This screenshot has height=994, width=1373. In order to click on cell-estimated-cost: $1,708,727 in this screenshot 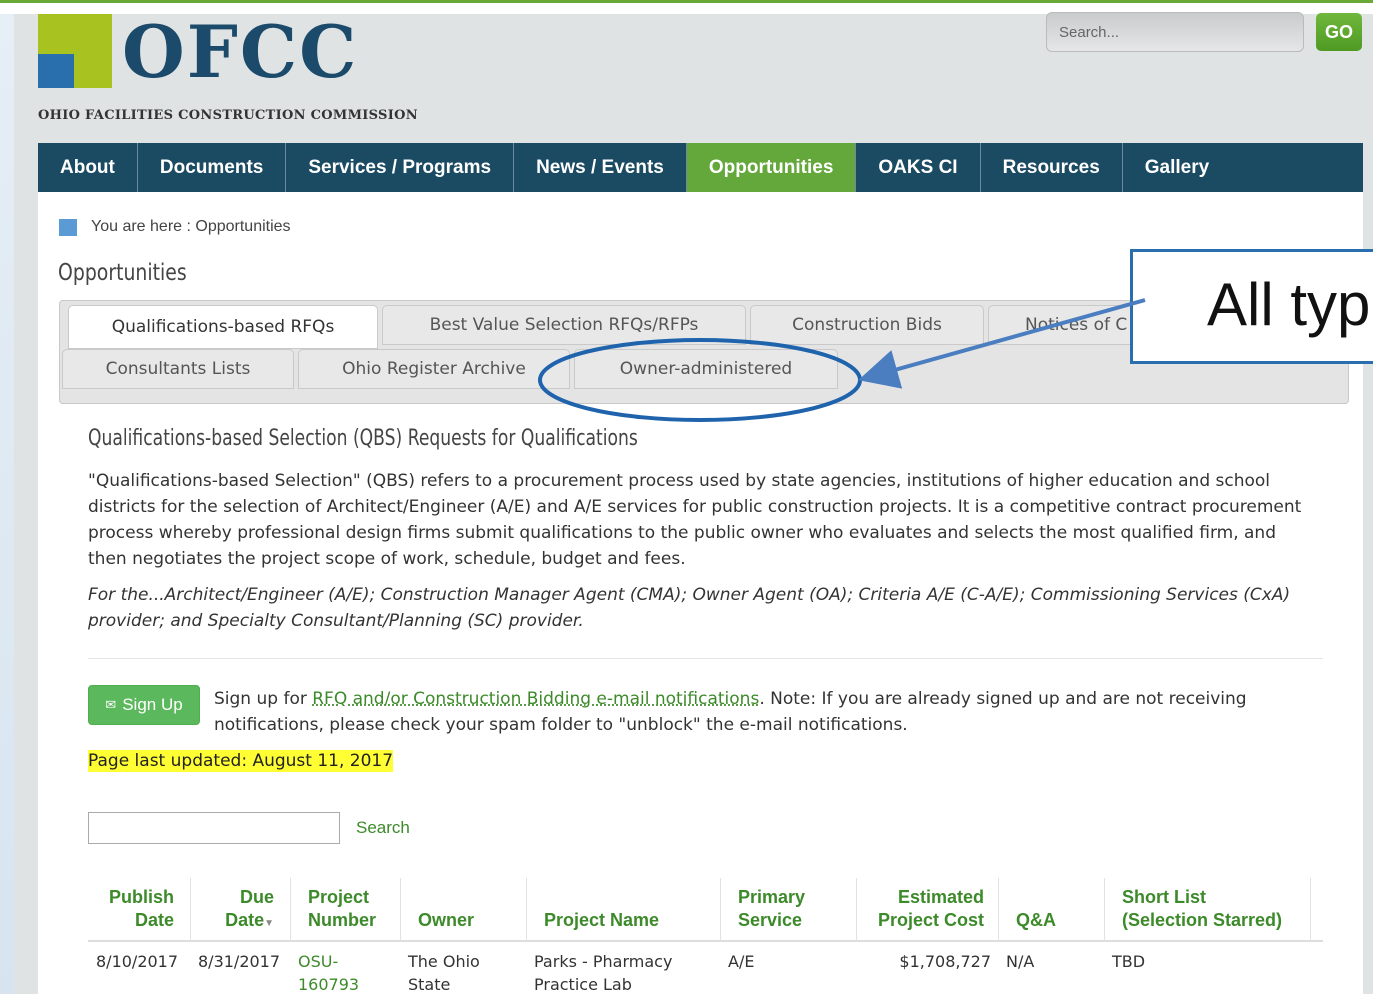, I will do `click(945, 961)`.